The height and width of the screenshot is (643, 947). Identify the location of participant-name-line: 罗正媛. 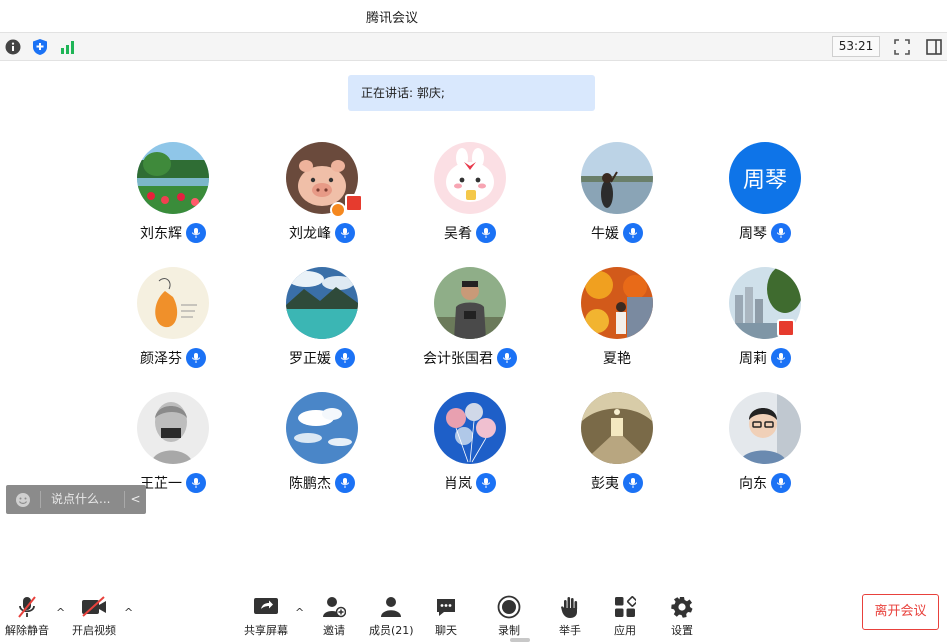
(322, 358).